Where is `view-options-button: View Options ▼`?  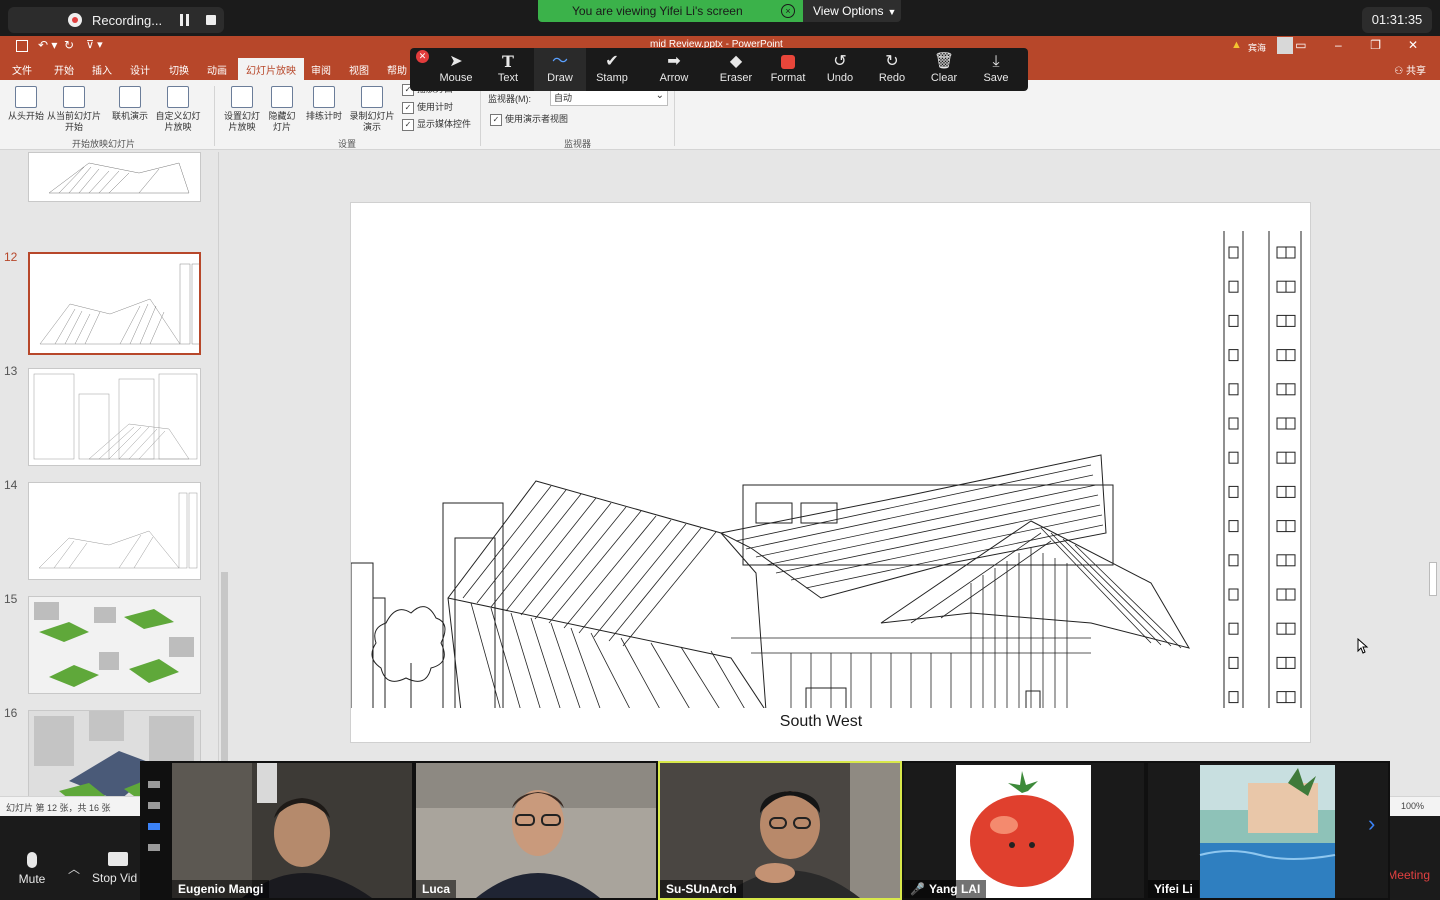 view-options-button: View Options ▼ is located at coordinates (852, 11).